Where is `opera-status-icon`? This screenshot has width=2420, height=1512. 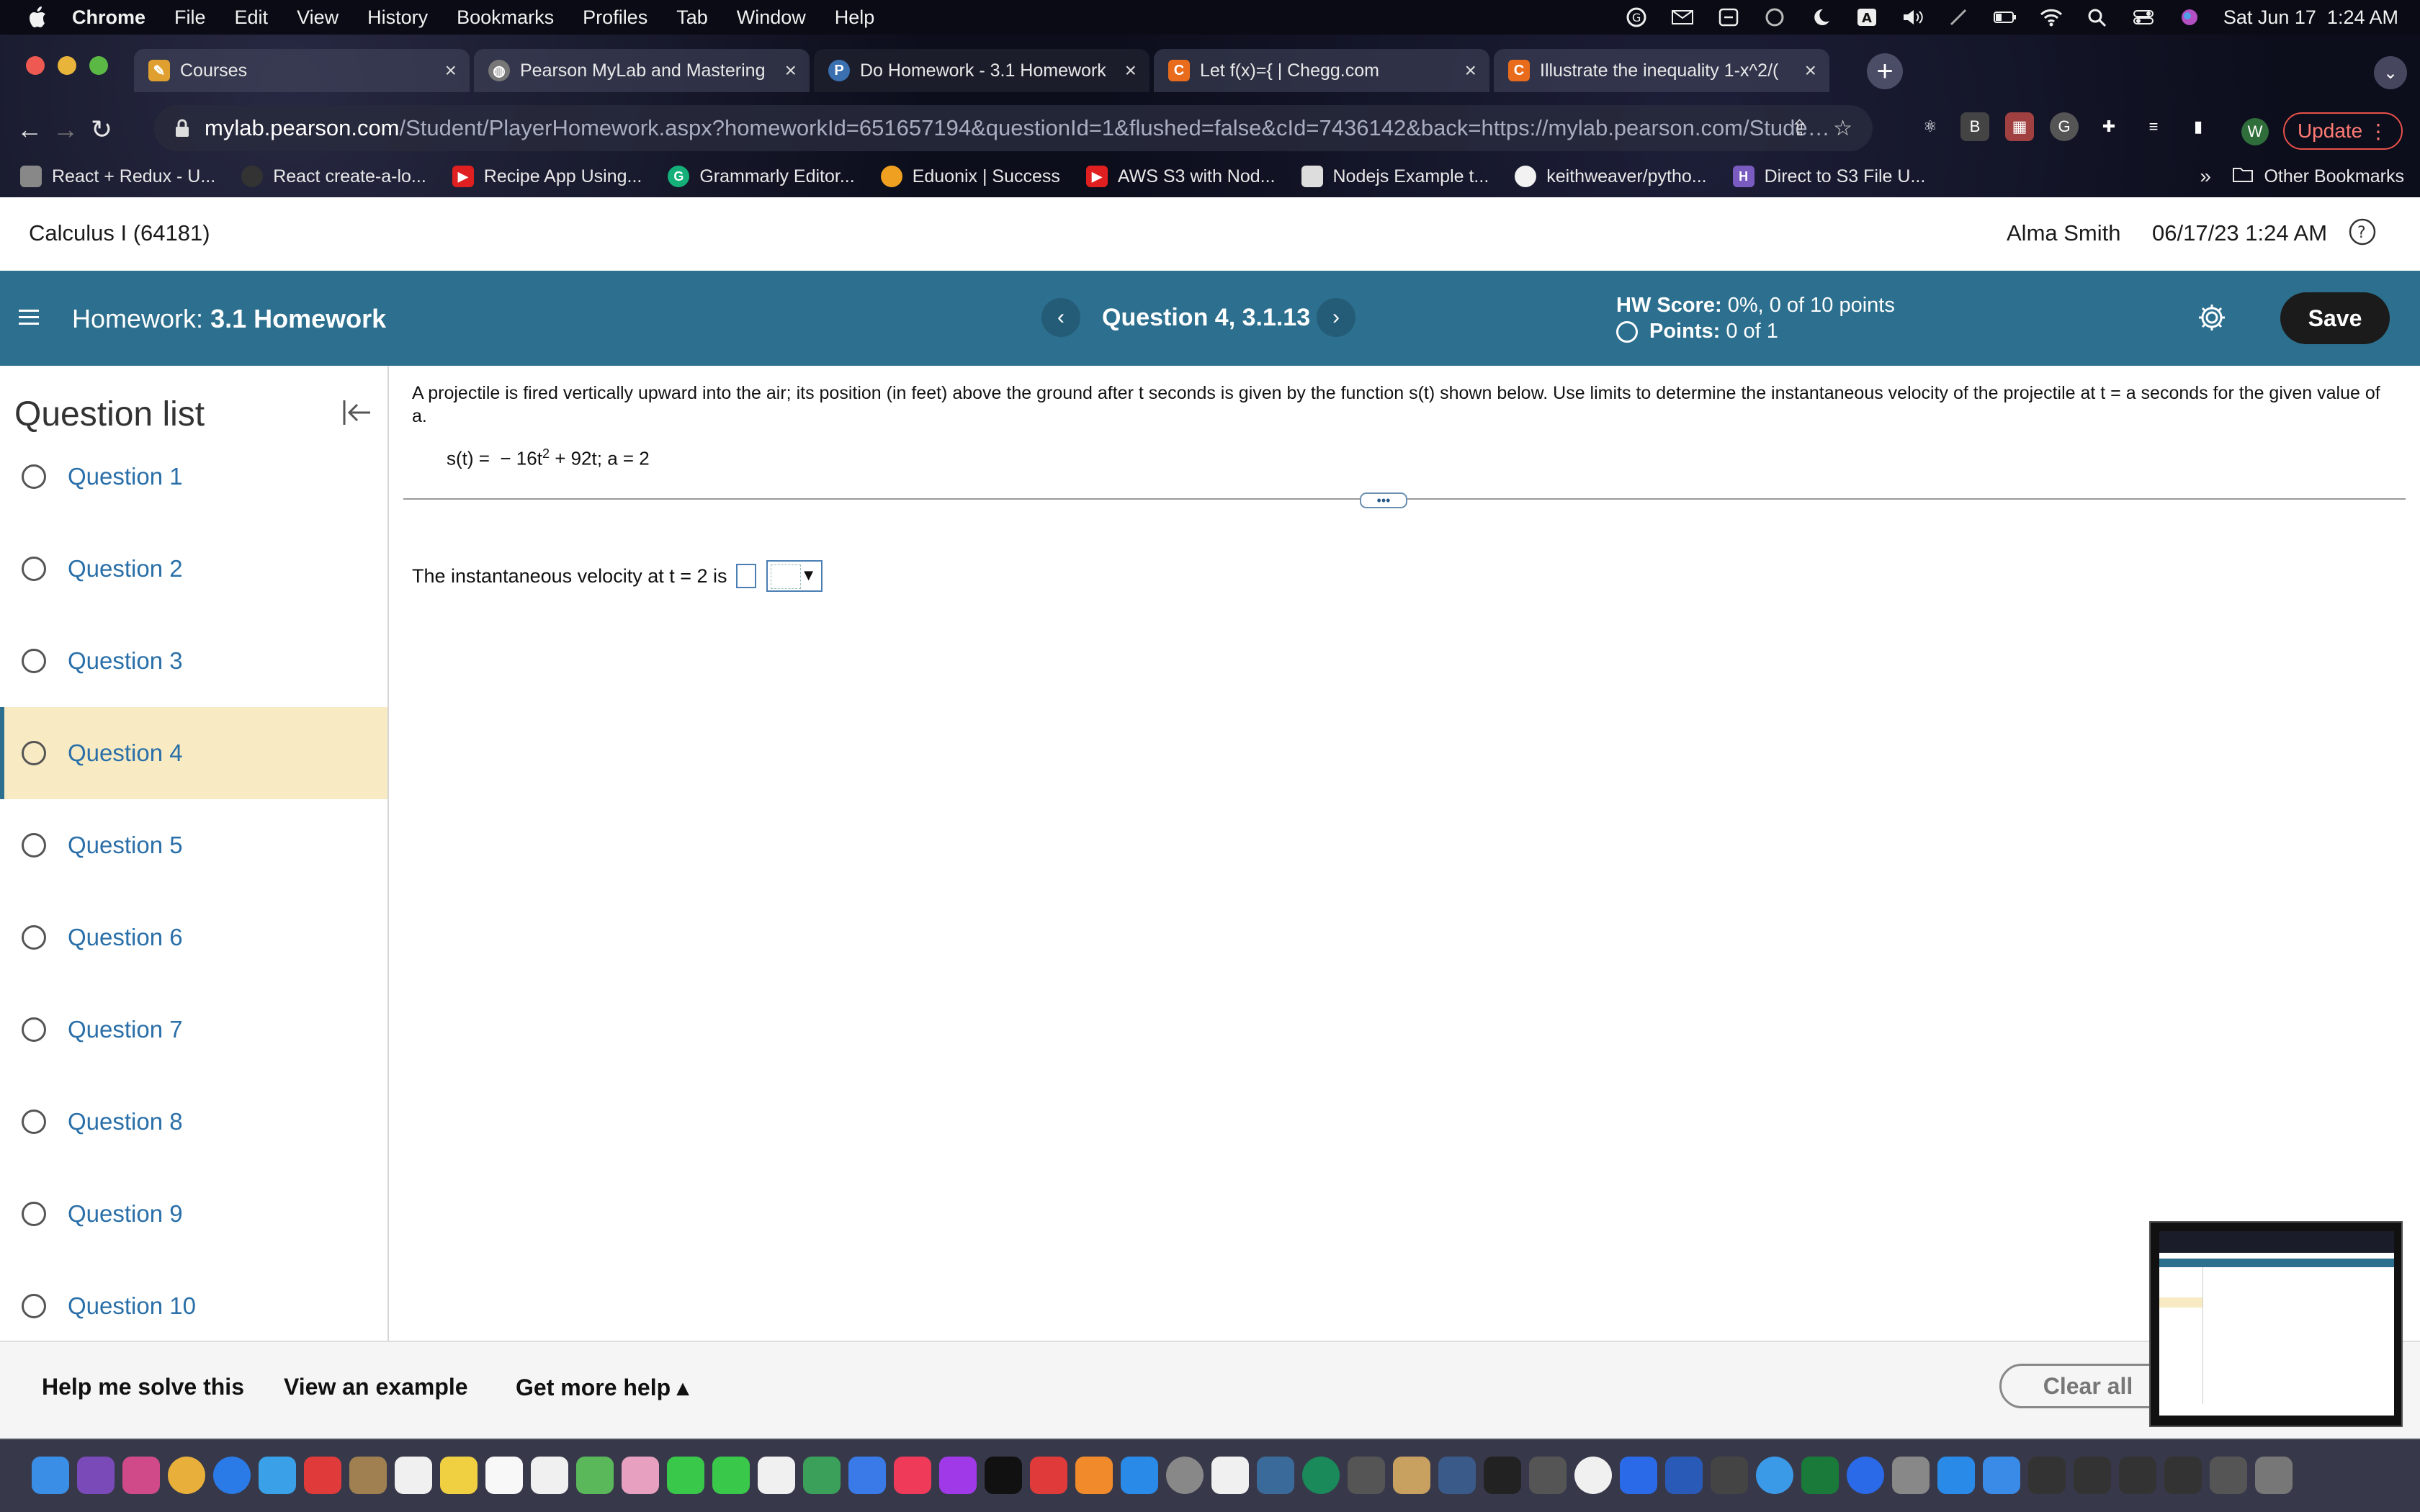
opera-status-icon is located at coordinates (1774, 17).